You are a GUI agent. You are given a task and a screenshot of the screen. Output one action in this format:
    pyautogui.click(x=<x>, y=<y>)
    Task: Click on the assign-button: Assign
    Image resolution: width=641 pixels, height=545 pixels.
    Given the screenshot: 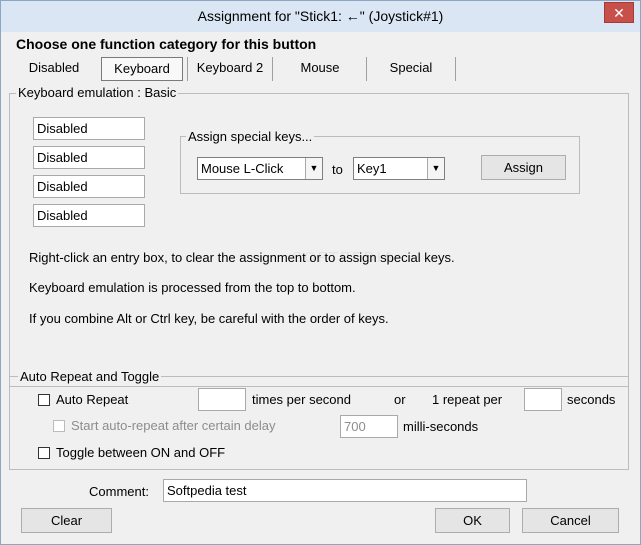 What is the action you would take?
    pyautogui.click(x=523, y=167)
    